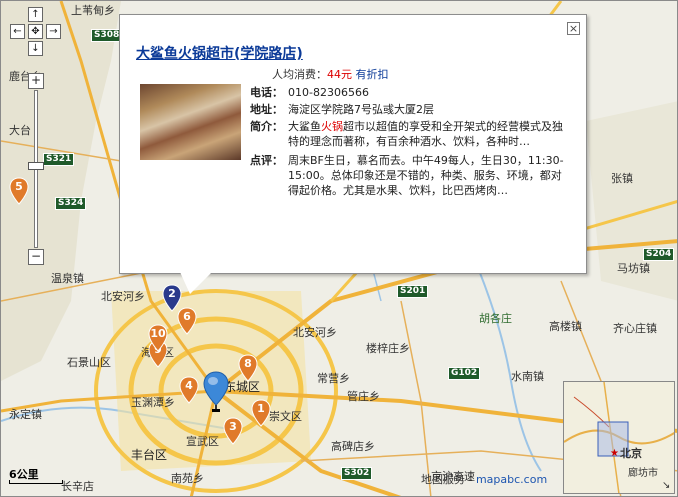 The width and height of the screenshot is (678, 497). Describe the element at coordinates (332, 126) in the screenshot. I see `intro-highlight: 火锅` at that location.